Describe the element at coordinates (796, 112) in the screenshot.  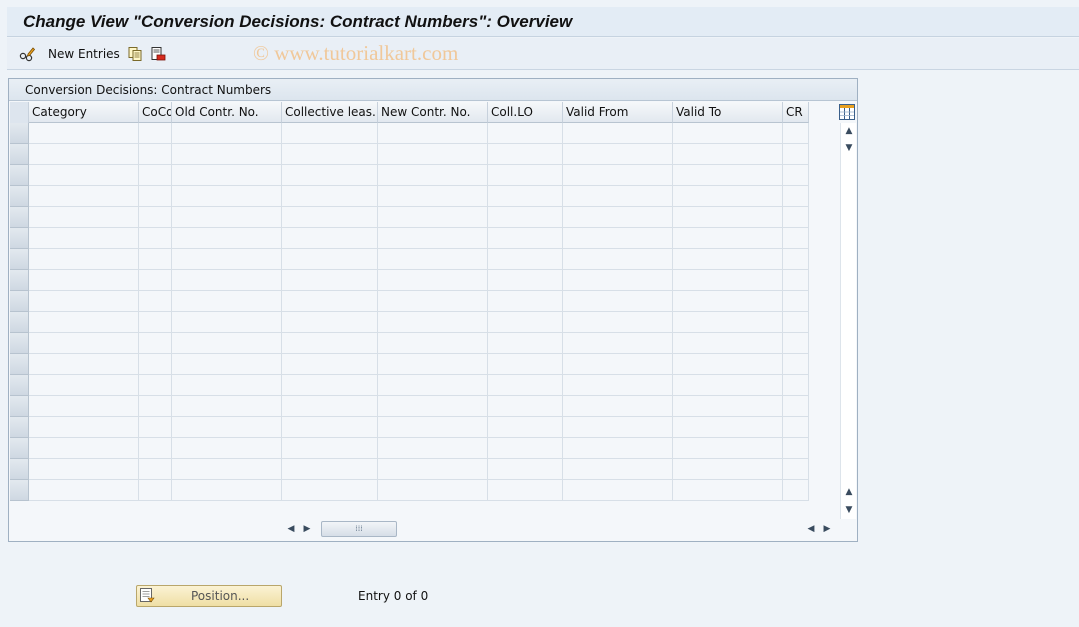
I see `column-header-cr: CR` at that location.